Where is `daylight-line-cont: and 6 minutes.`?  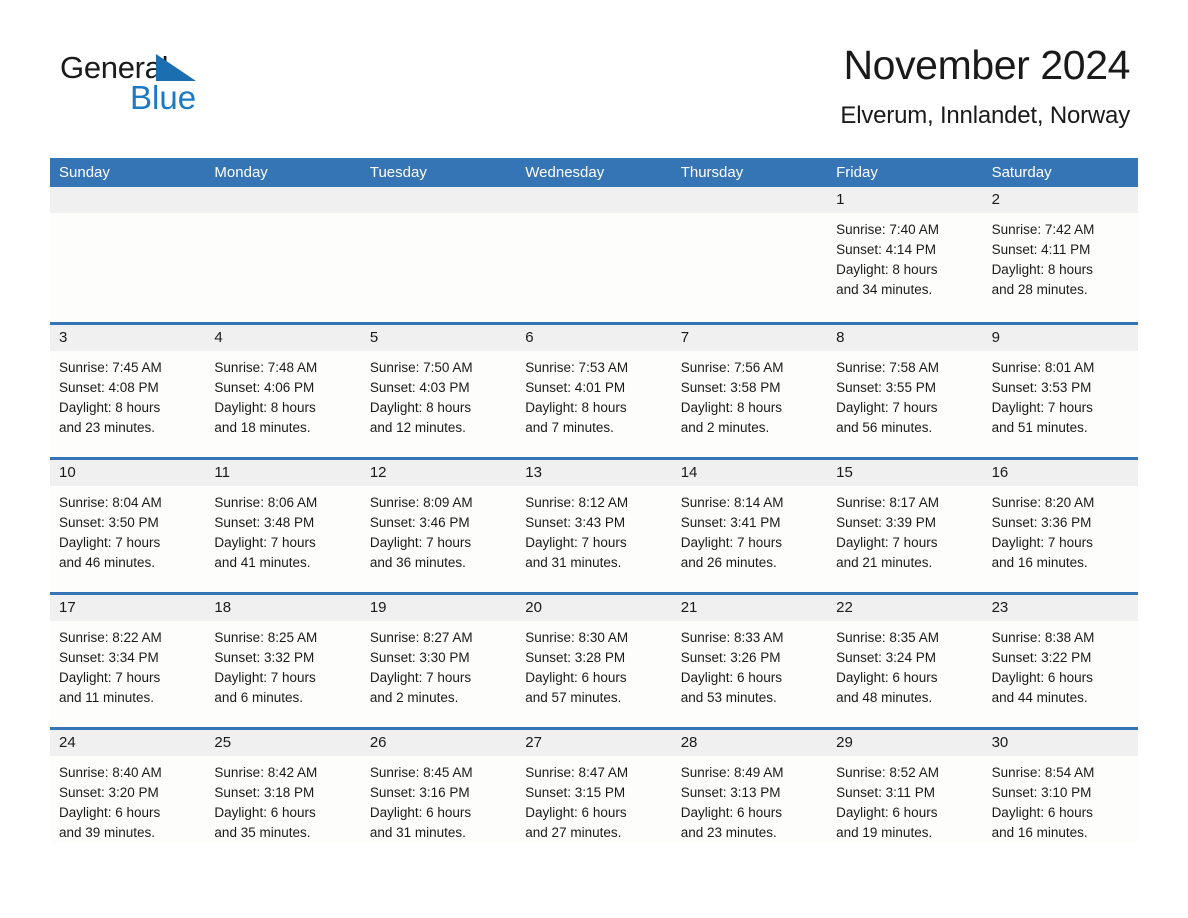
daylight-line-cont: and 6 minutes. is located at coordinates (258, 697).